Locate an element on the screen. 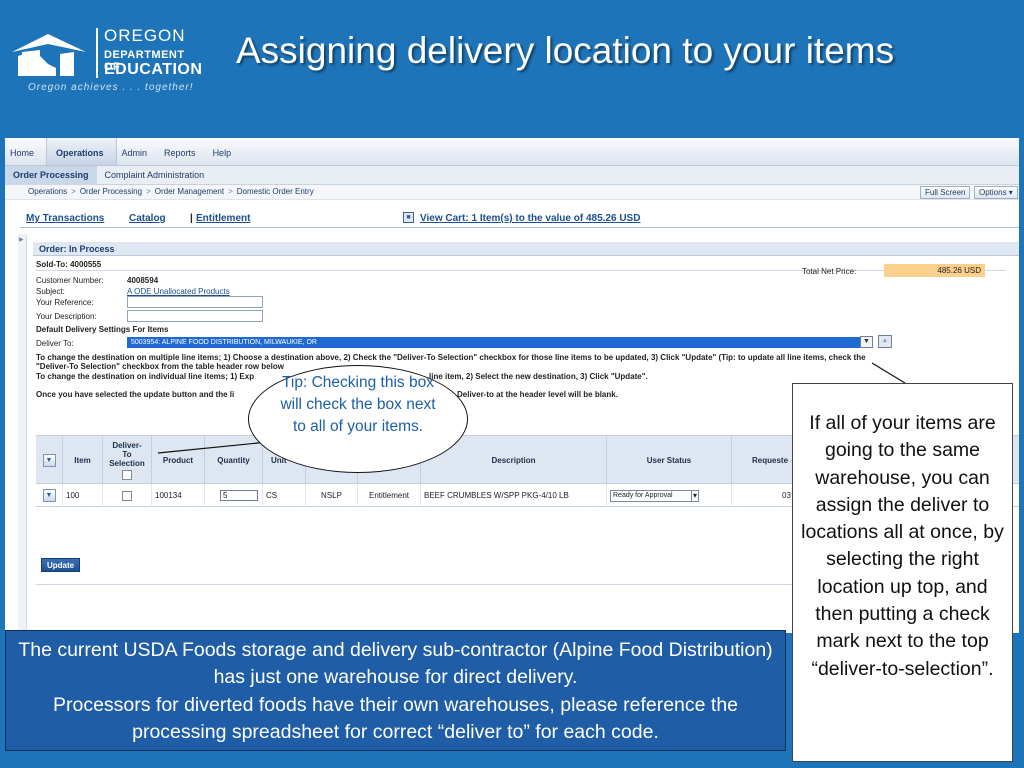 This screenshot has height=768, width=1024. total-net-price-value: 485.26 USD is located at coordinates (934, 270).